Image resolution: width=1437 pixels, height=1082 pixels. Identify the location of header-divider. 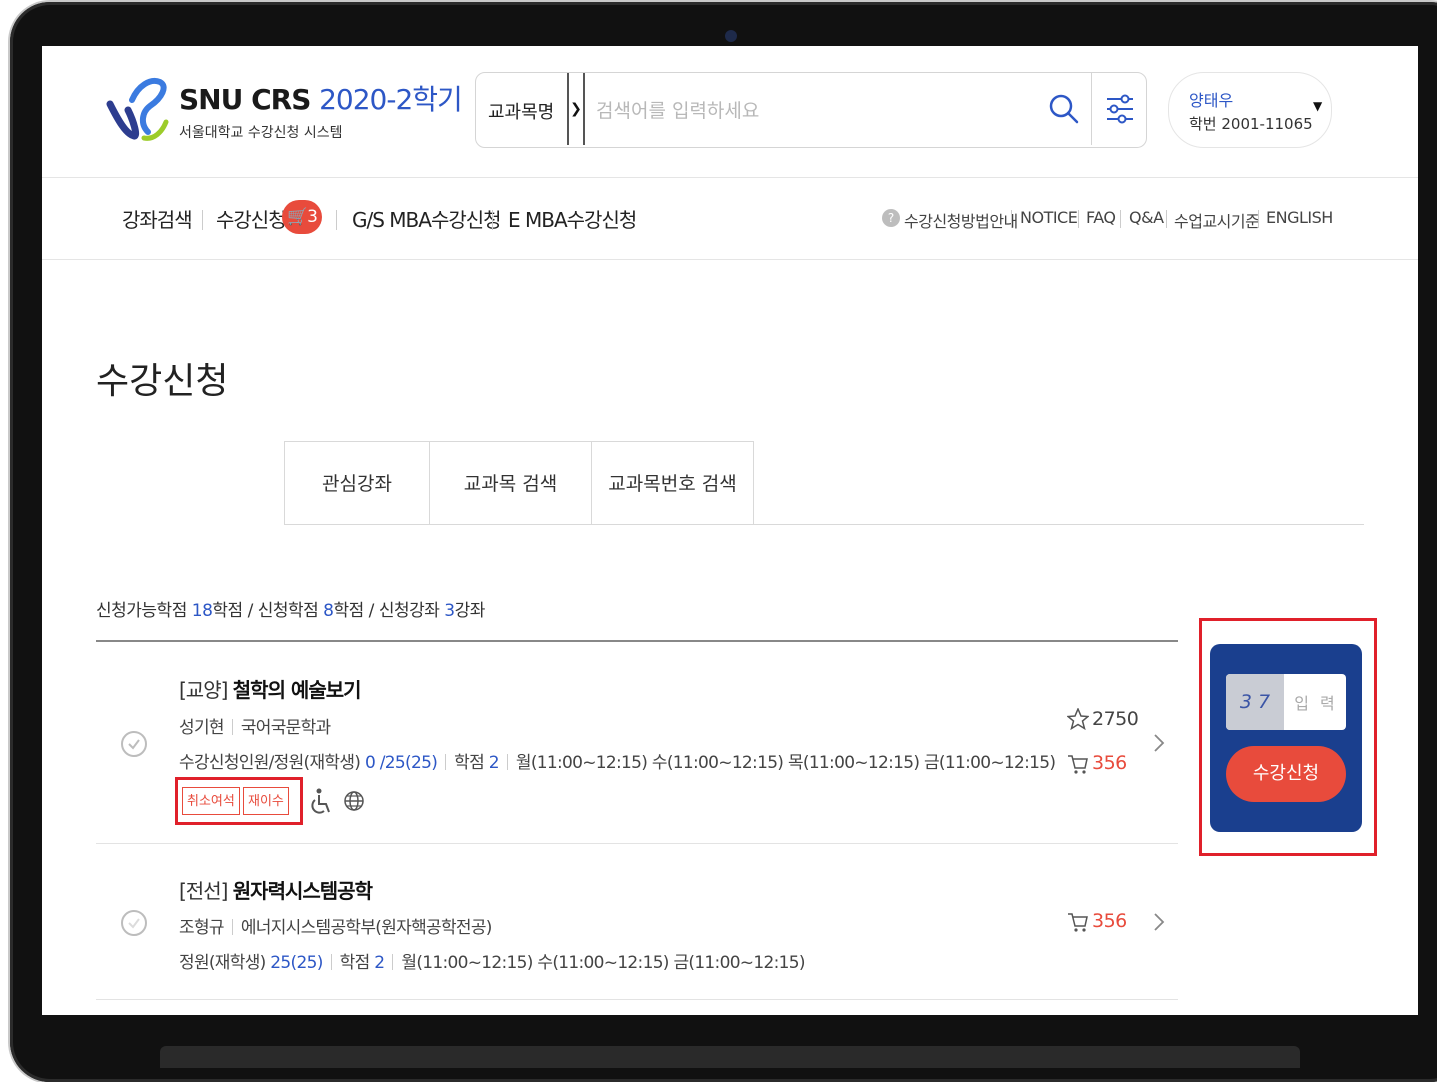
(730, 177).